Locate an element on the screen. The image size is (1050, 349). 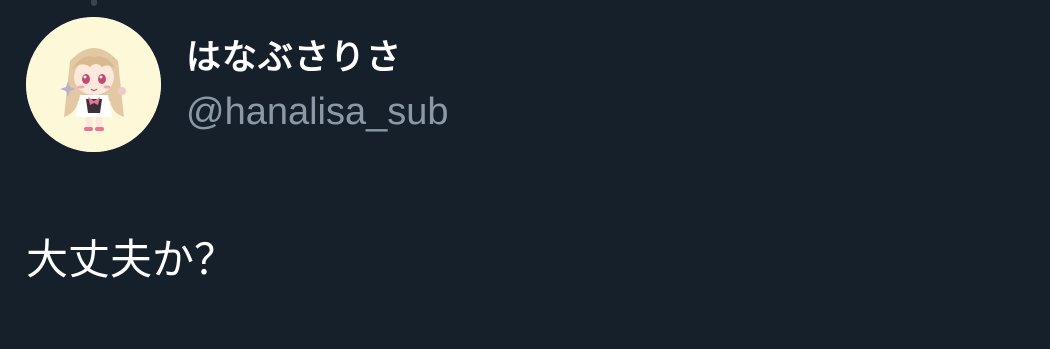
thread-connector-line is located at coordinates (94, 3).